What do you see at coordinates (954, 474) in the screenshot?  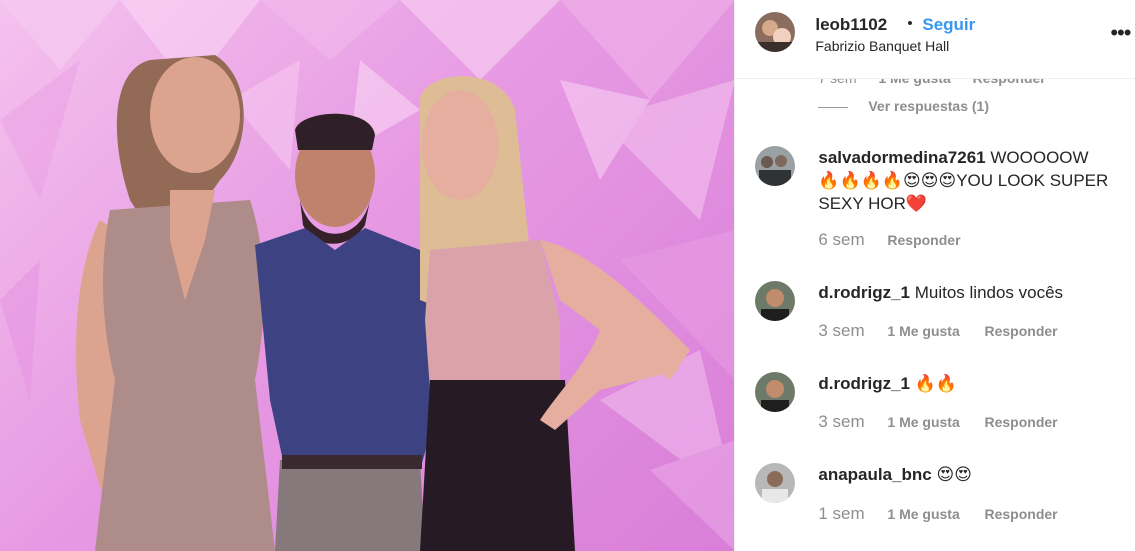 I see `comment-text: 😍😍` at bounding box center [954, 474].